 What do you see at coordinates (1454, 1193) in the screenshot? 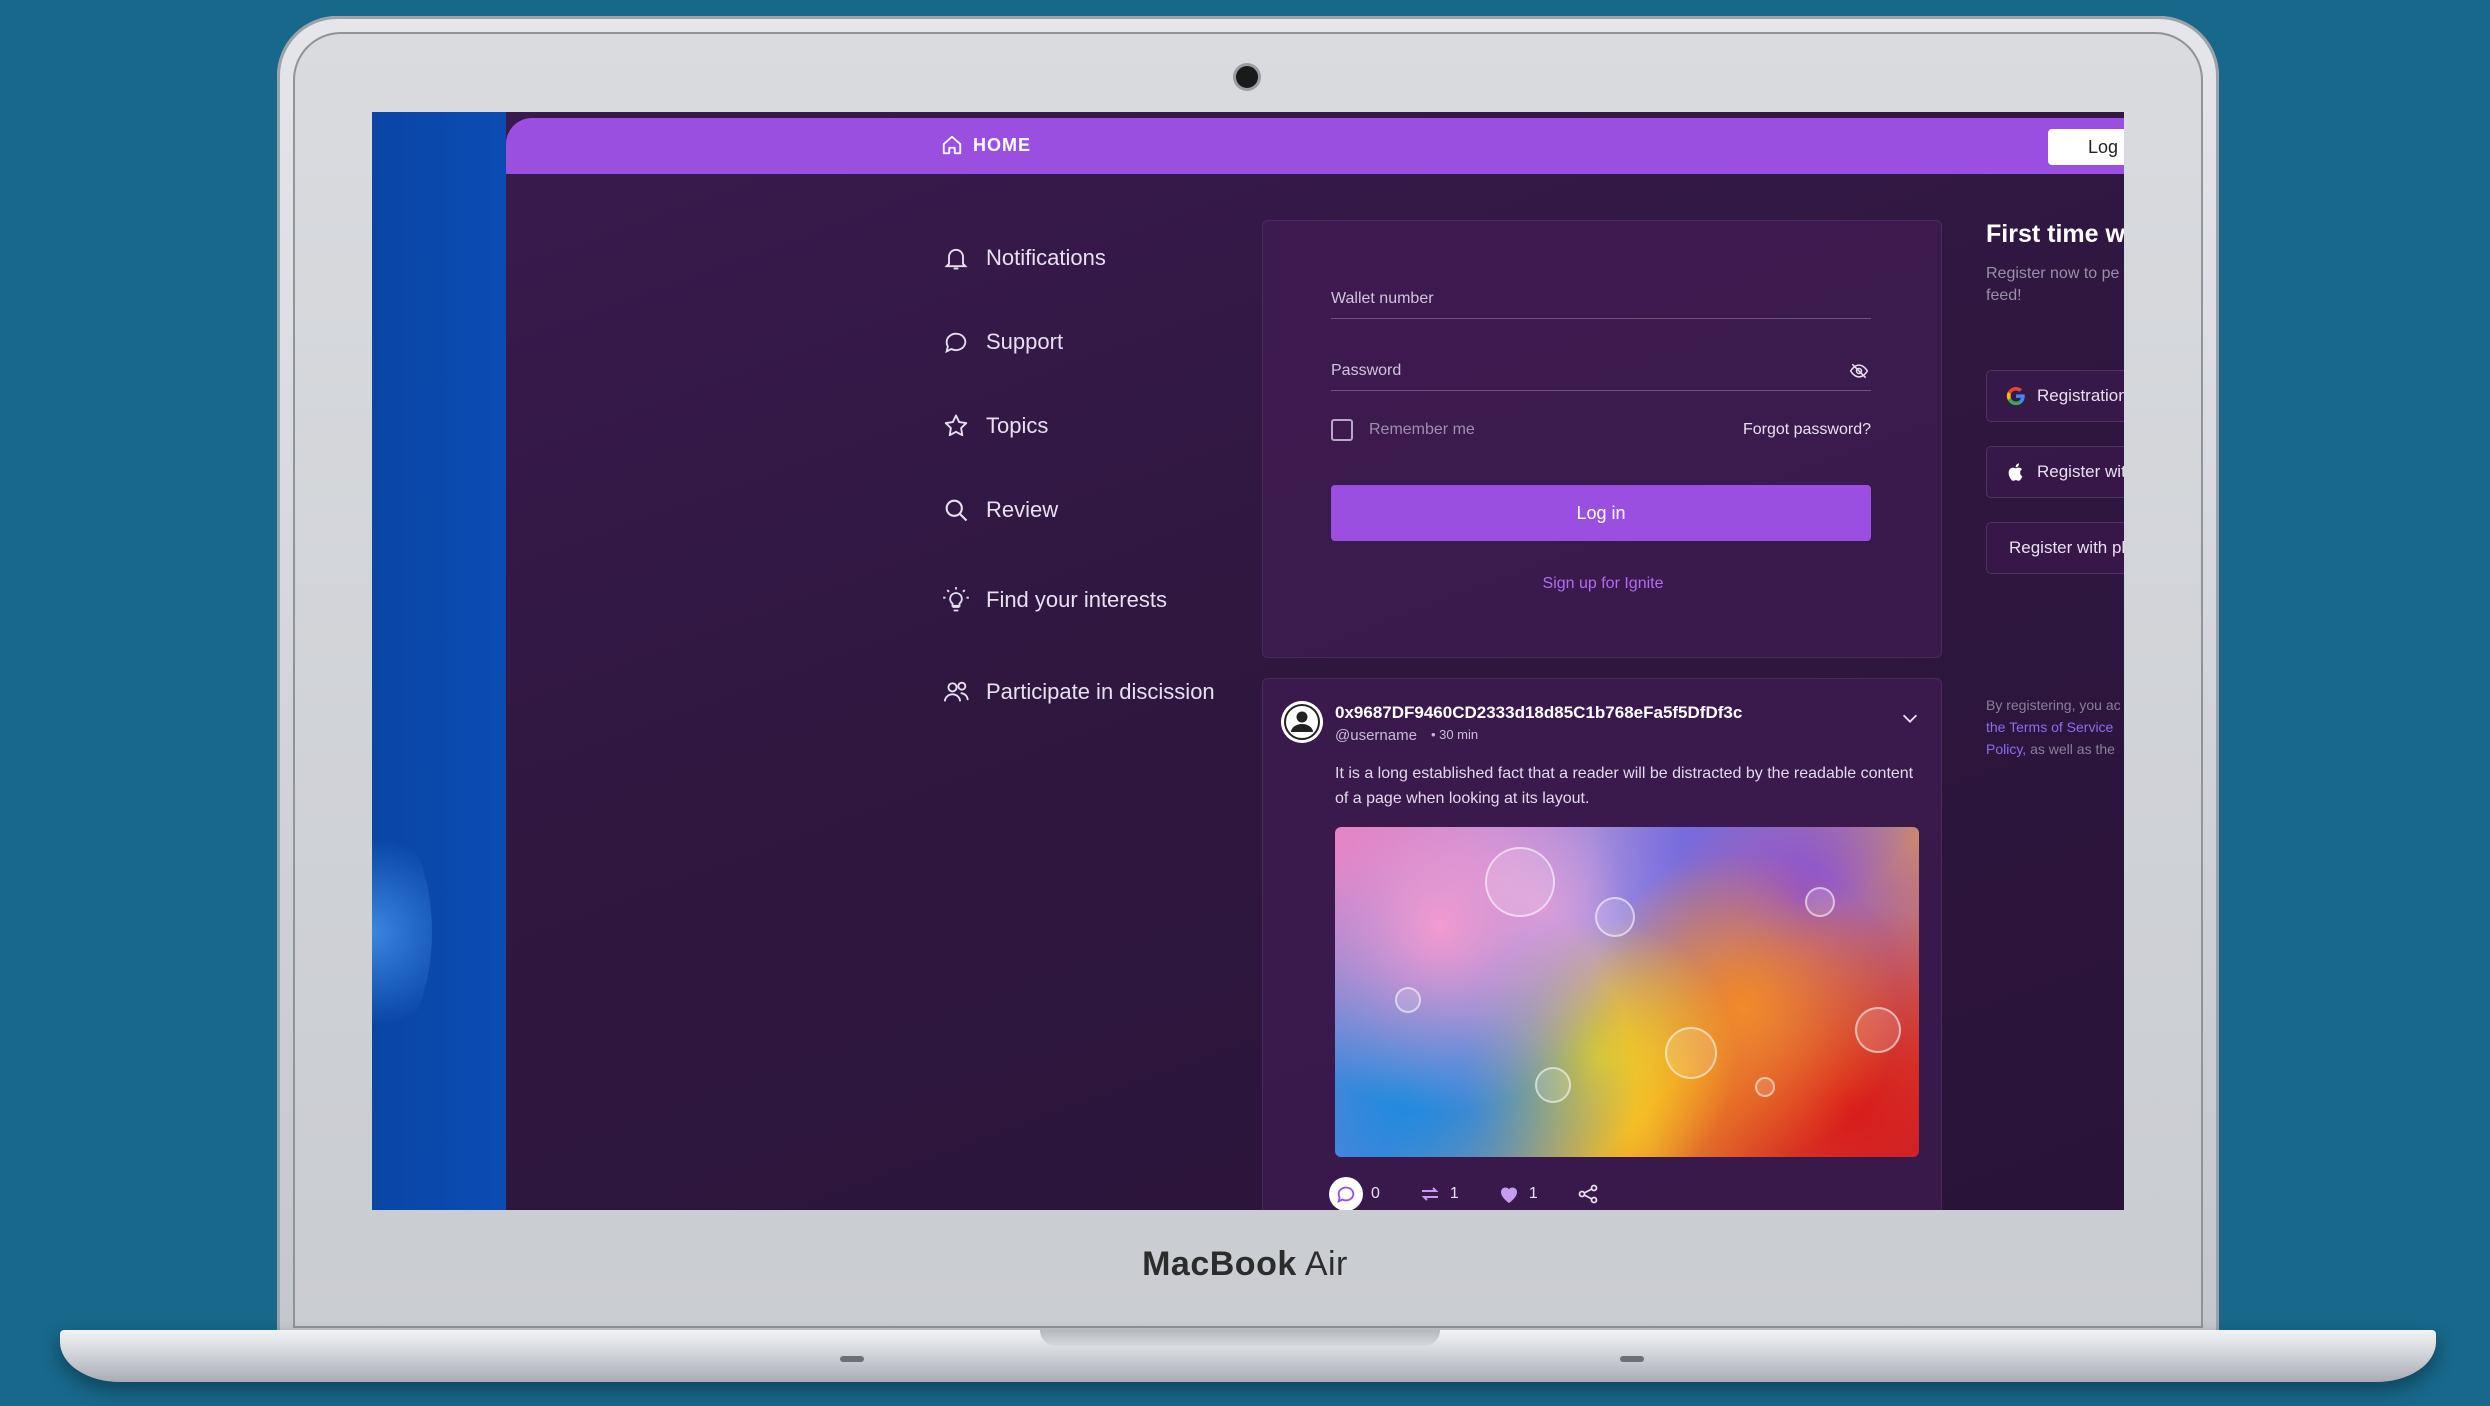
I see `repost-count: 1` at bounding box center [1454, 1193].